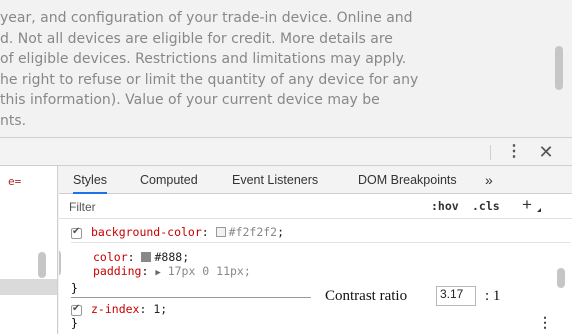  I want to click on paragraph-line: nts., so click(13, 120).